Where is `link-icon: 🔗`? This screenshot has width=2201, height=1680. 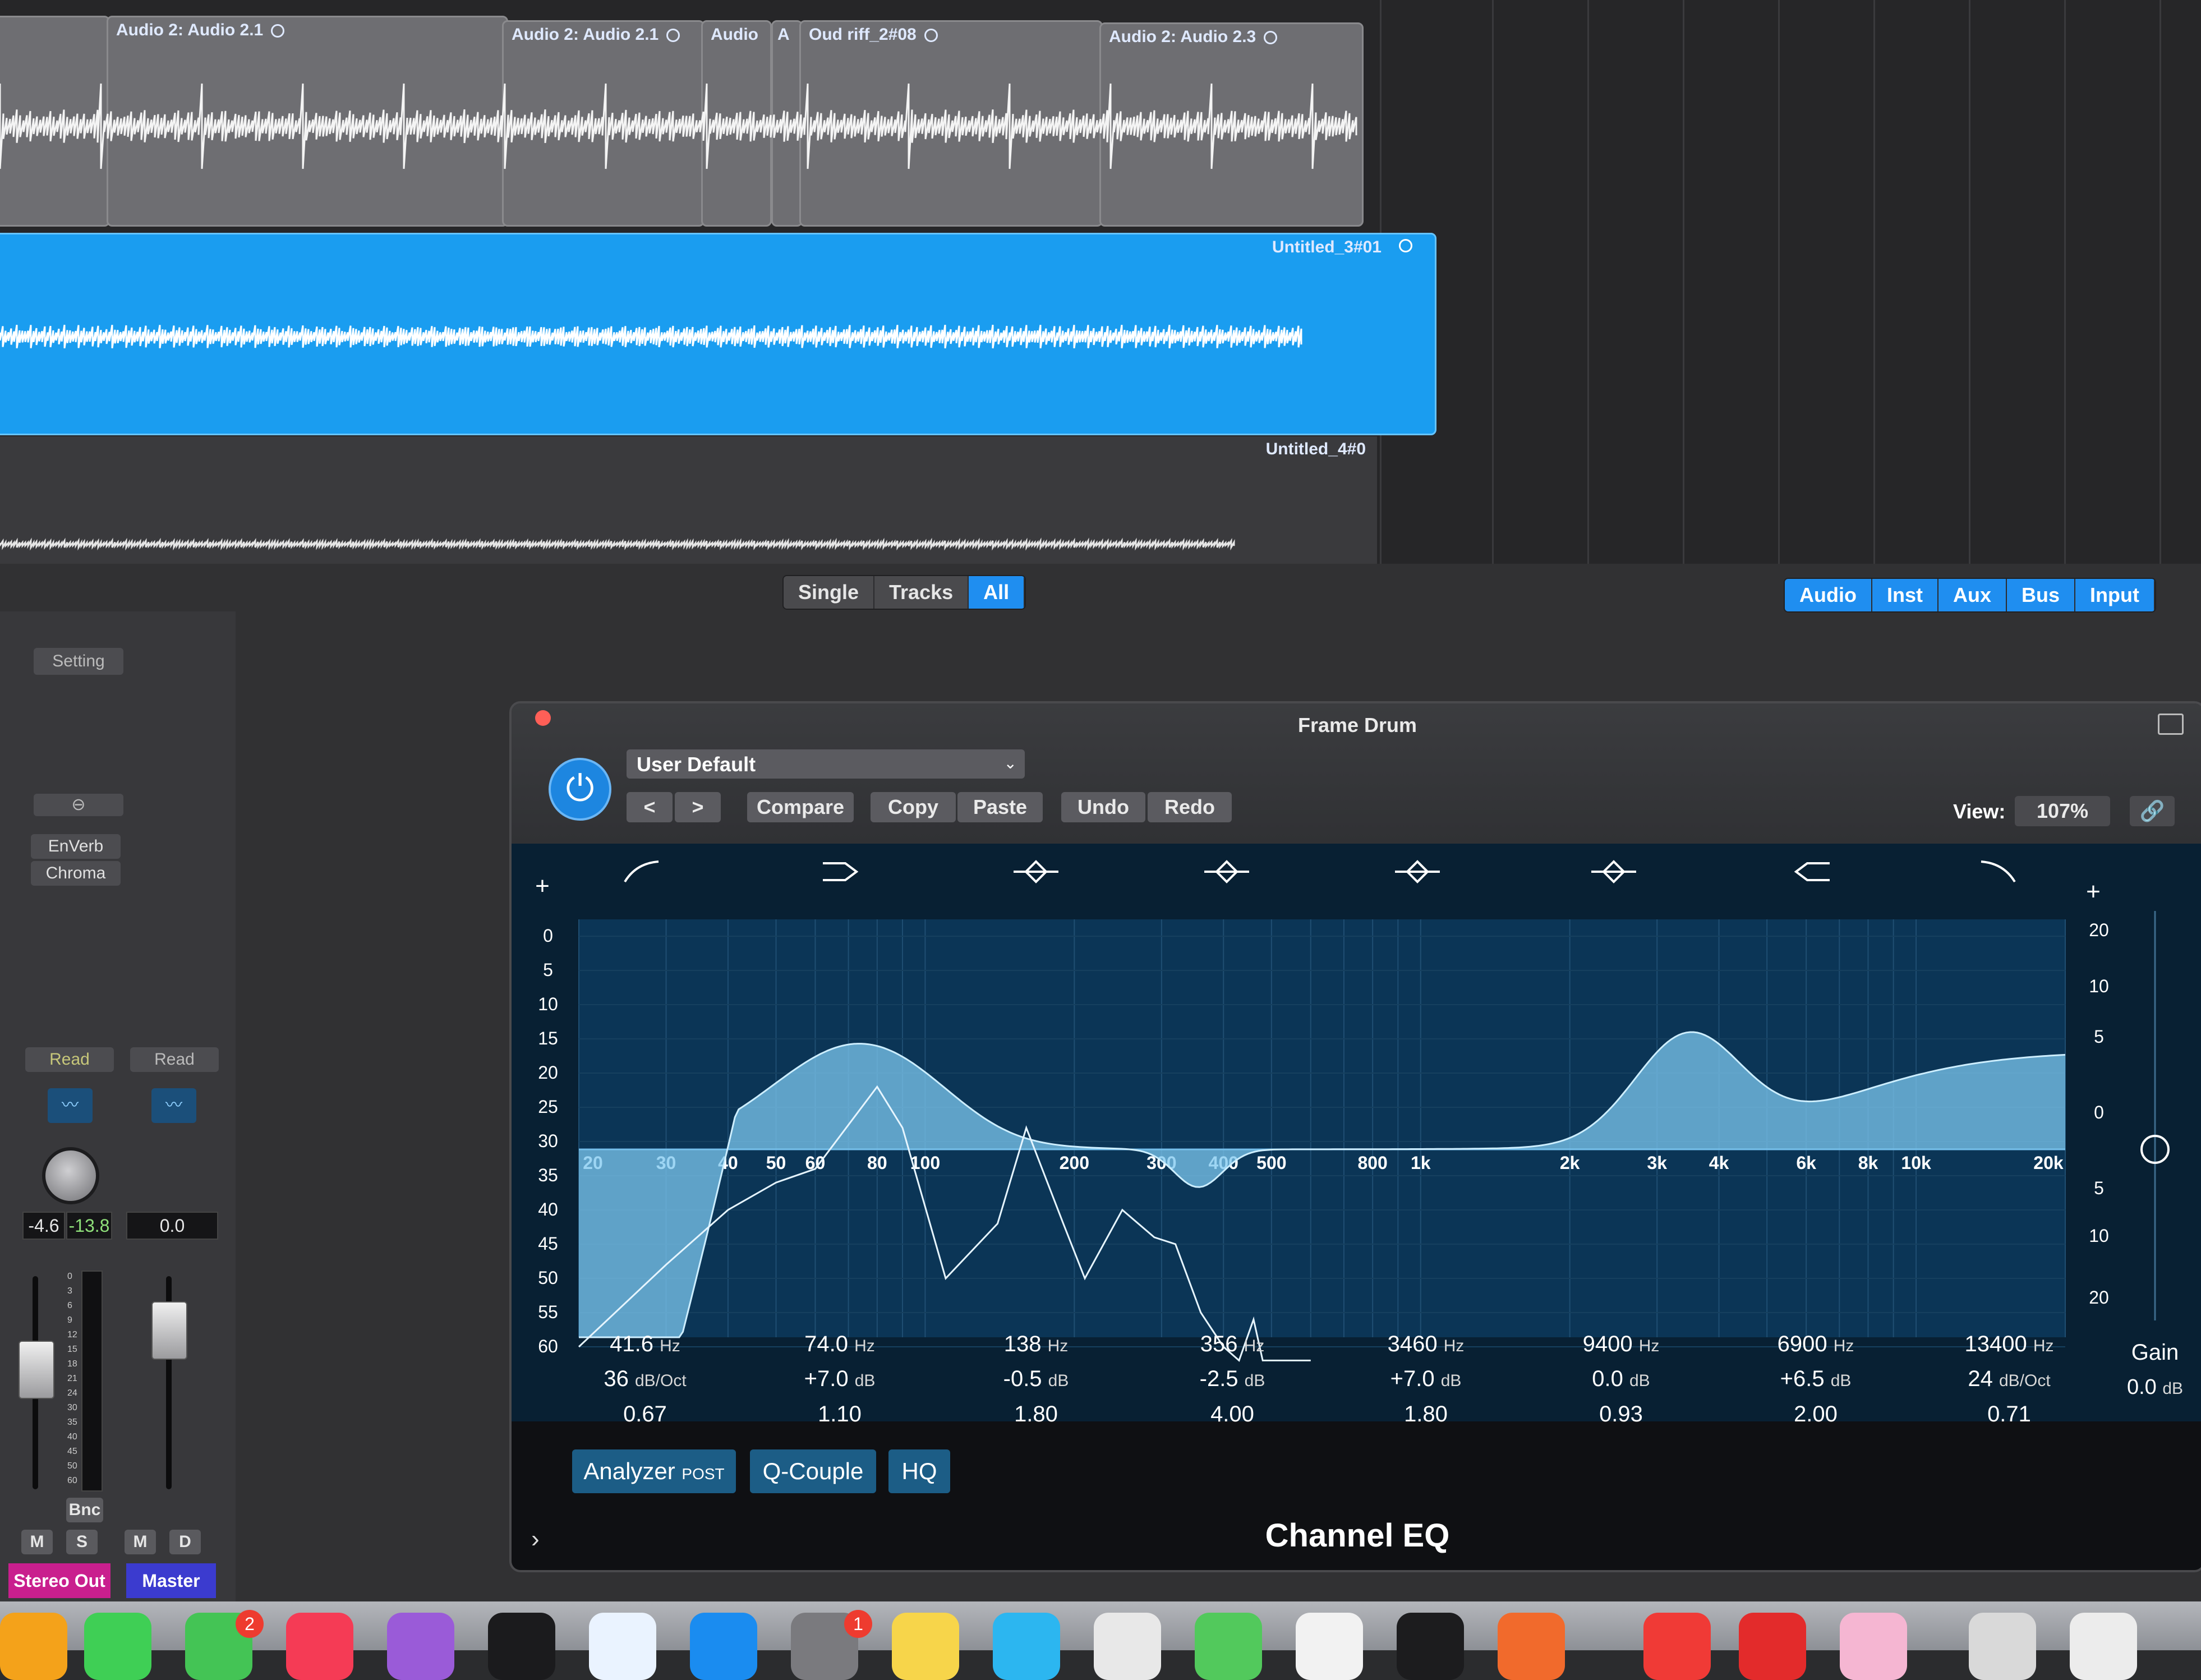
link-icon: 🔗 is located at coordinates (2152, 811).